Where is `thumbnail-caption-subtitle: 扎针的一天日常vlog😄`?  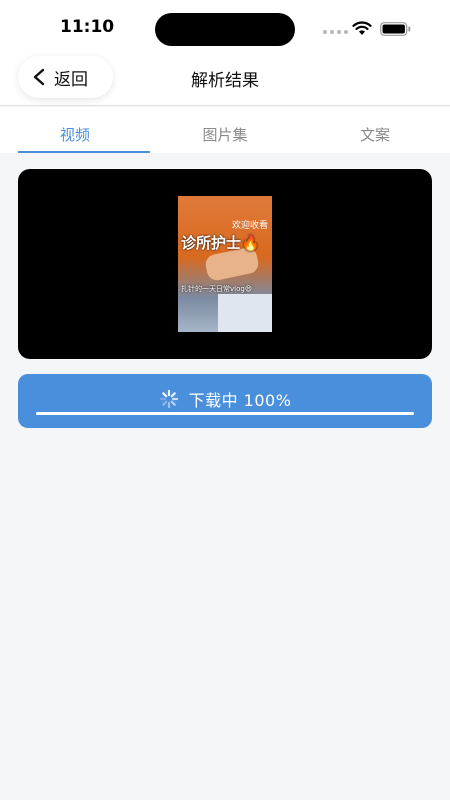 thumbnail-caption-subtitle: 扎针的一天日常vlog😄 is located at coordinates (217, 289).